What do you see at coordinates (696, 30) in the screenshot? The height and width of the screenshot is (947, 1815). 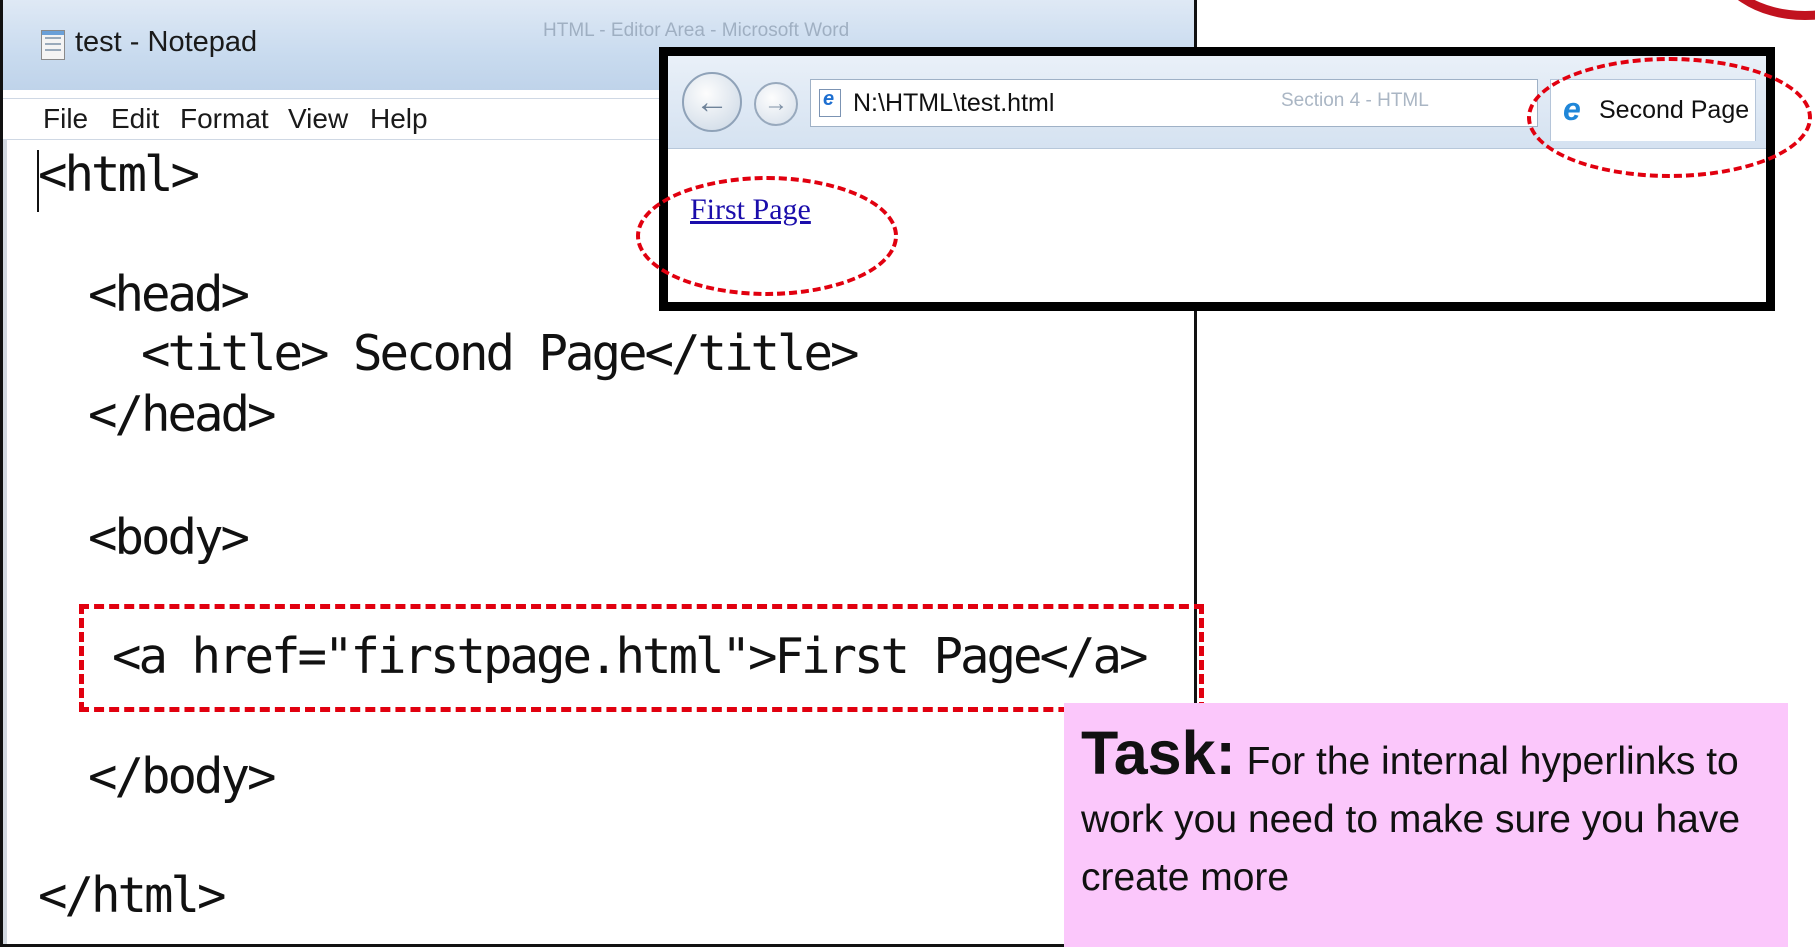 I see `background-window-title: HTML - Editor Area - Microsoft Word` at bounding box center [696, 30].